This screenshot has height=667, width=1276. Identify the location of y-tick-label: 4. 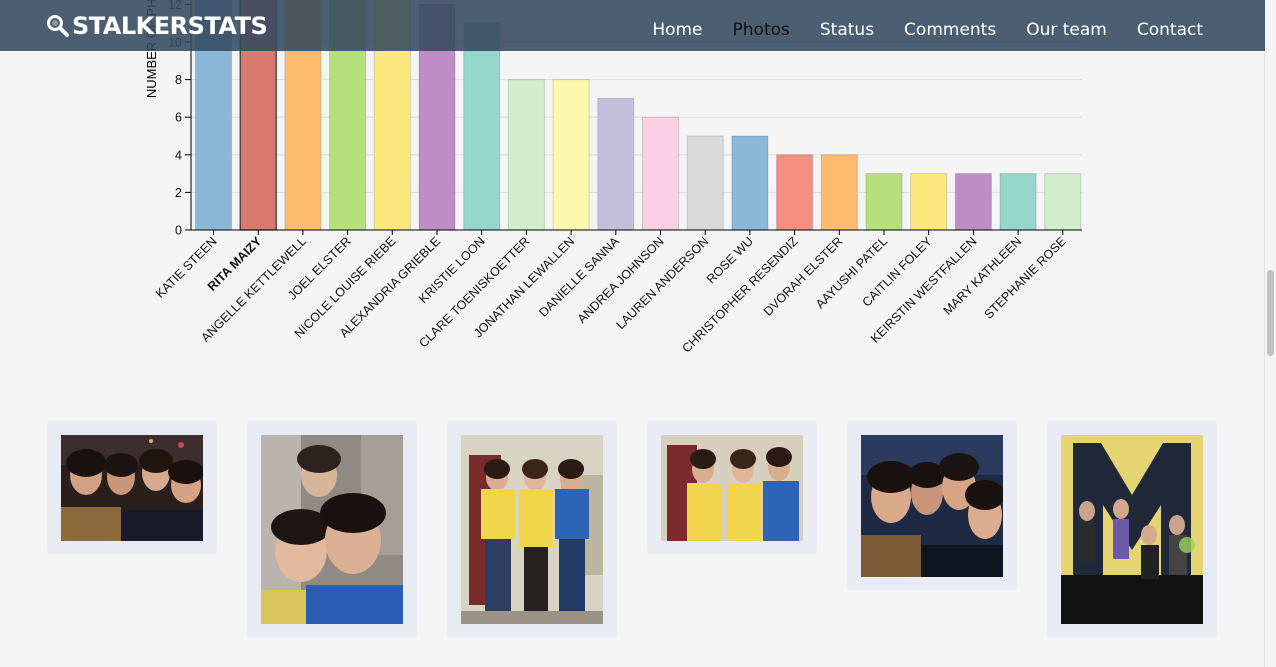
(178, 155).